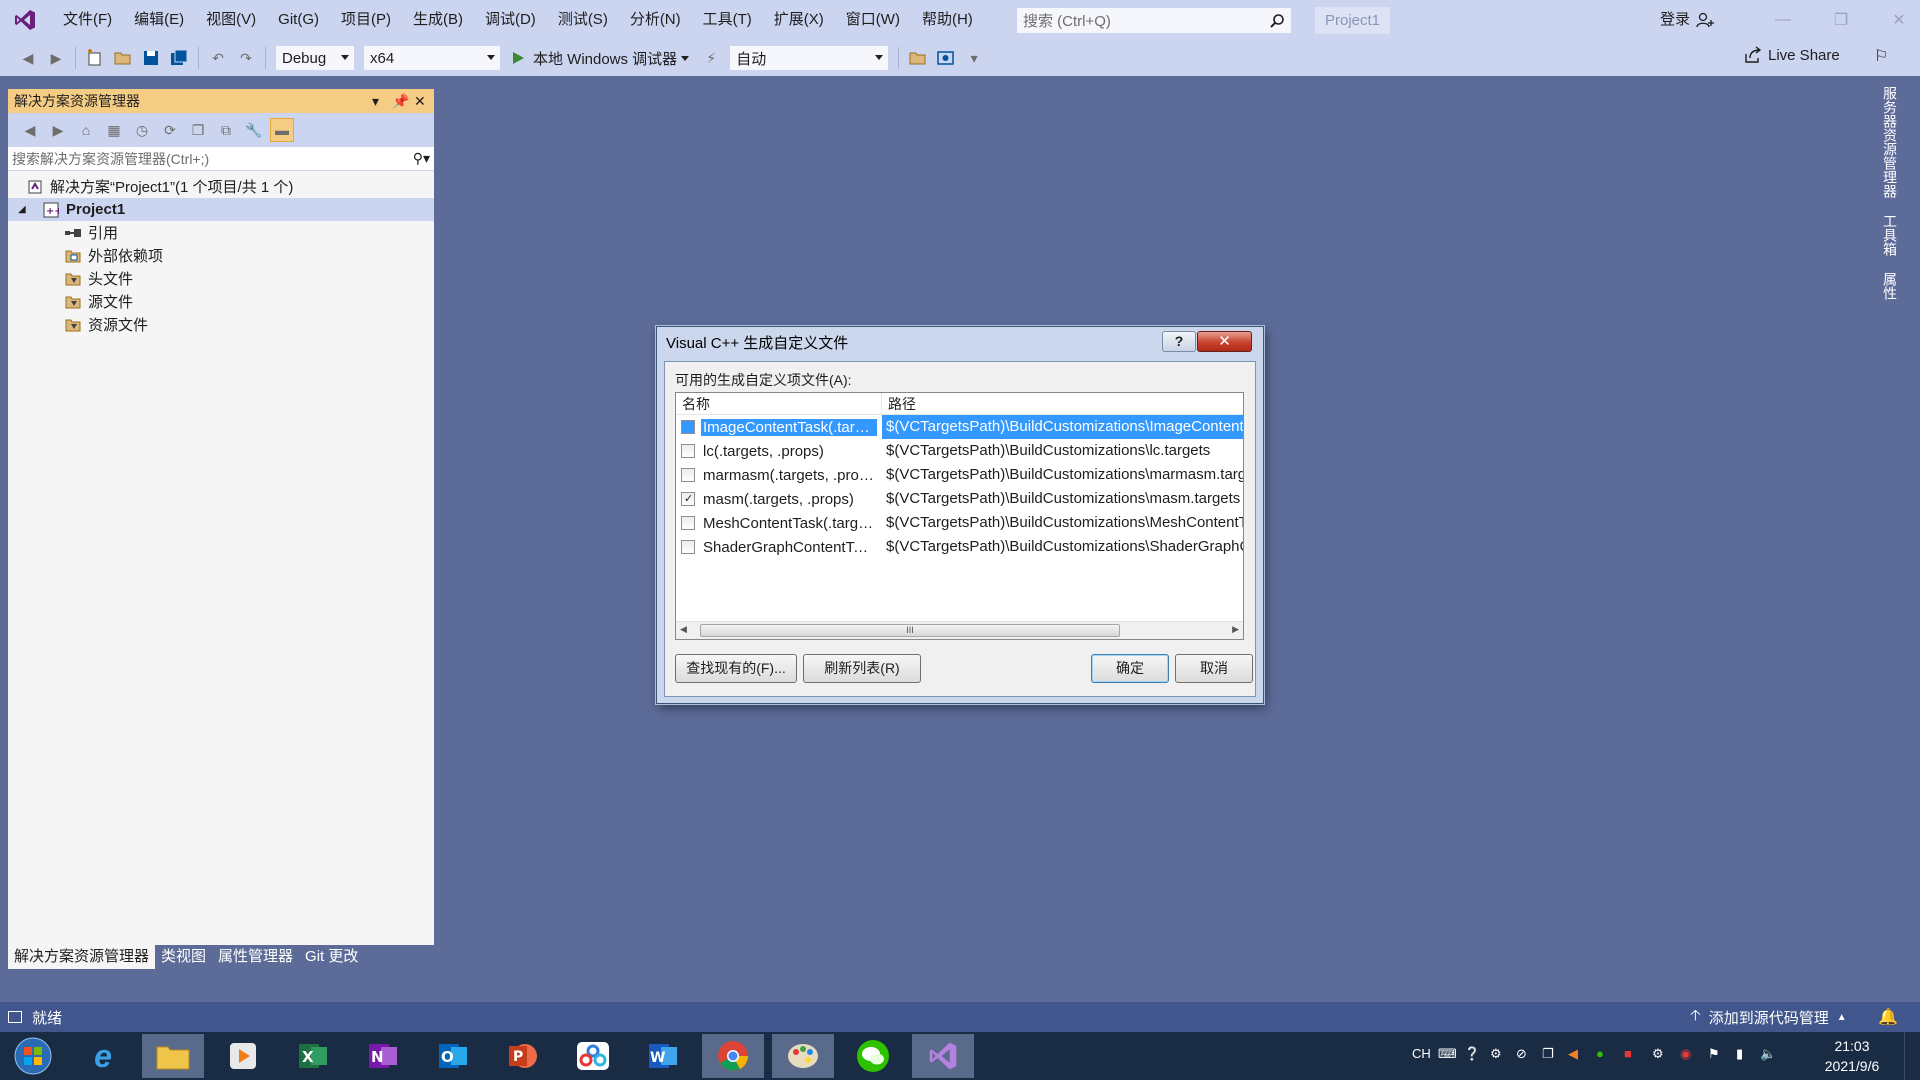 This screenshot has width=1920, height=1080. What do you see at coordinates (803, 1056) in the screenshot?
I see `paint-icon` at bounding box center [803, 1056].